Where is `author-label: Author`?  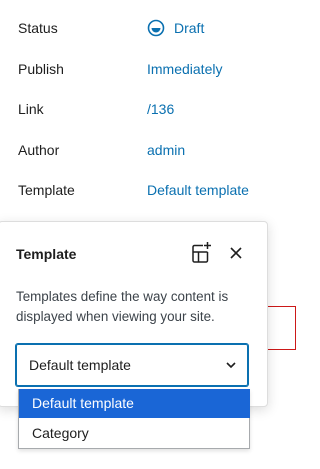 author-label: Author is located at coordinates (39, 150).